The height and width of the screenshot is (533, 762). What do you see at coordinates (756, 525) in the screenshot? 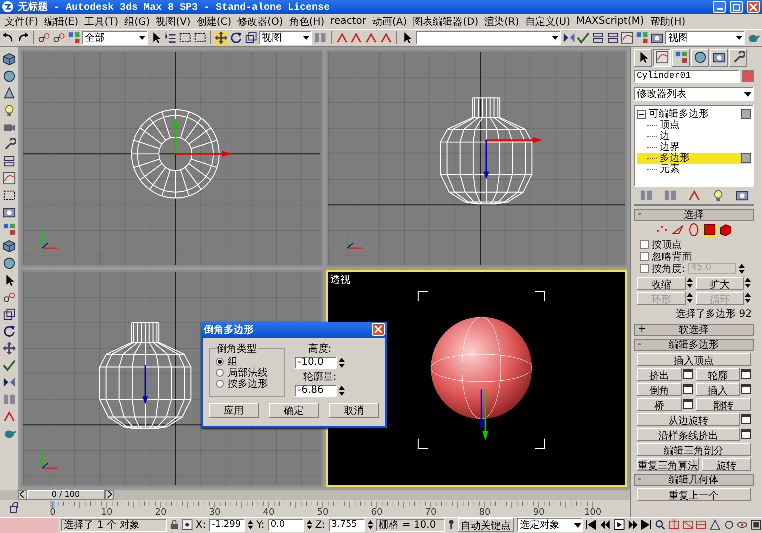
I see `maximize-viewport-icon` at bounding box center [756, 525].